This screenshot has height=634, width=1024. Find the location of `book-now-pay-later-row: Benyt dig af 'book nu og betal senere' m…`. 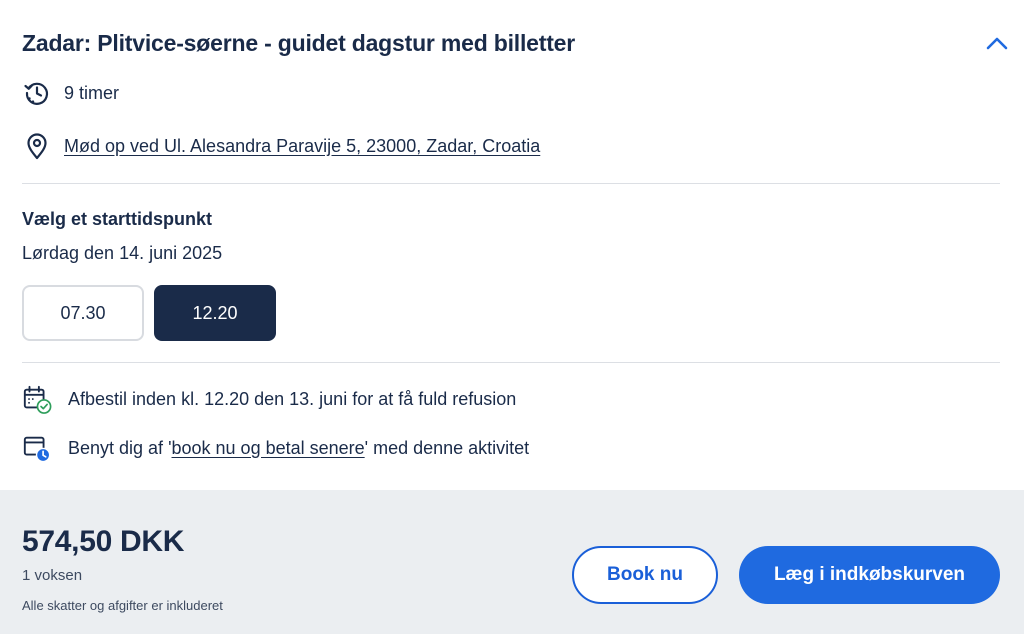

book-now-pay-later-row: Benyt dig af 'book nu og betal senere' m… is located at coordinates (275, 448).